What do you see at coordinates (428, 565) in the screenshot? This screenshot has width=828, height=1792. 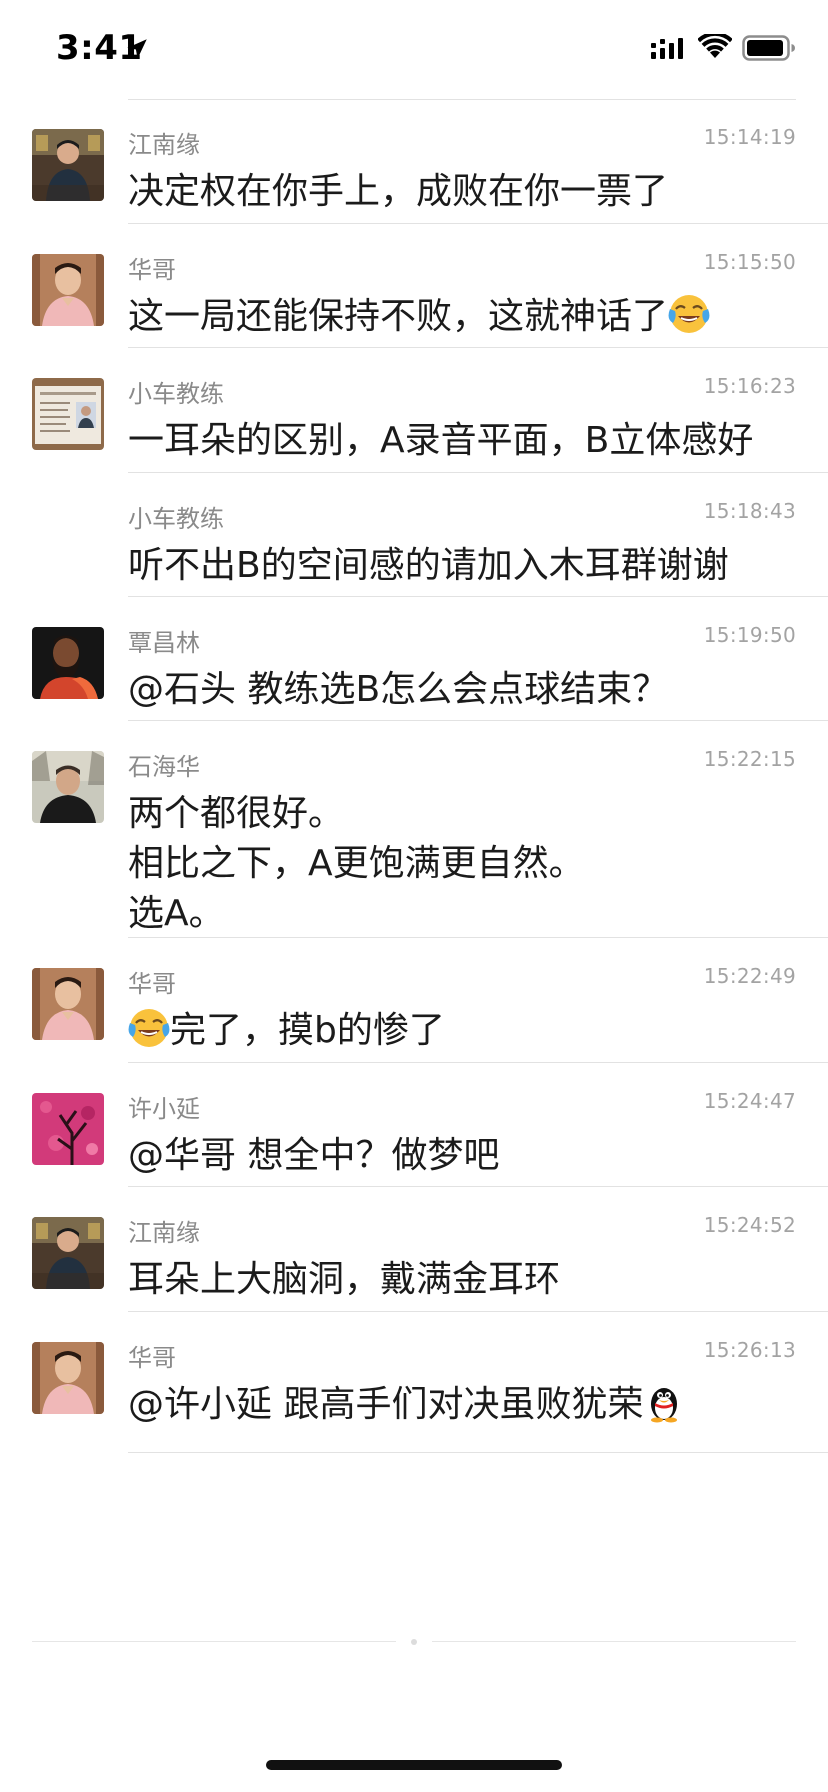 I see `message-text-content: 听不出B的空间感的请加入木耳群谢谢` at bounding box center [428, 565].